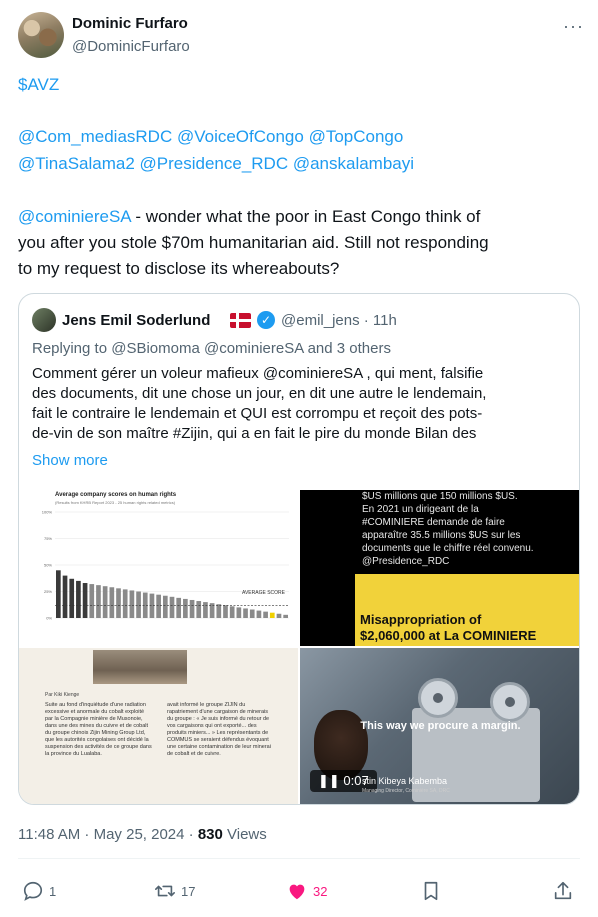 This screenshot has width=598, height=917. Describe the element at coordinates (165, 565) in the screenshot. I see `bar-chart: 100% 75% 50% 25% 0%` at that location.